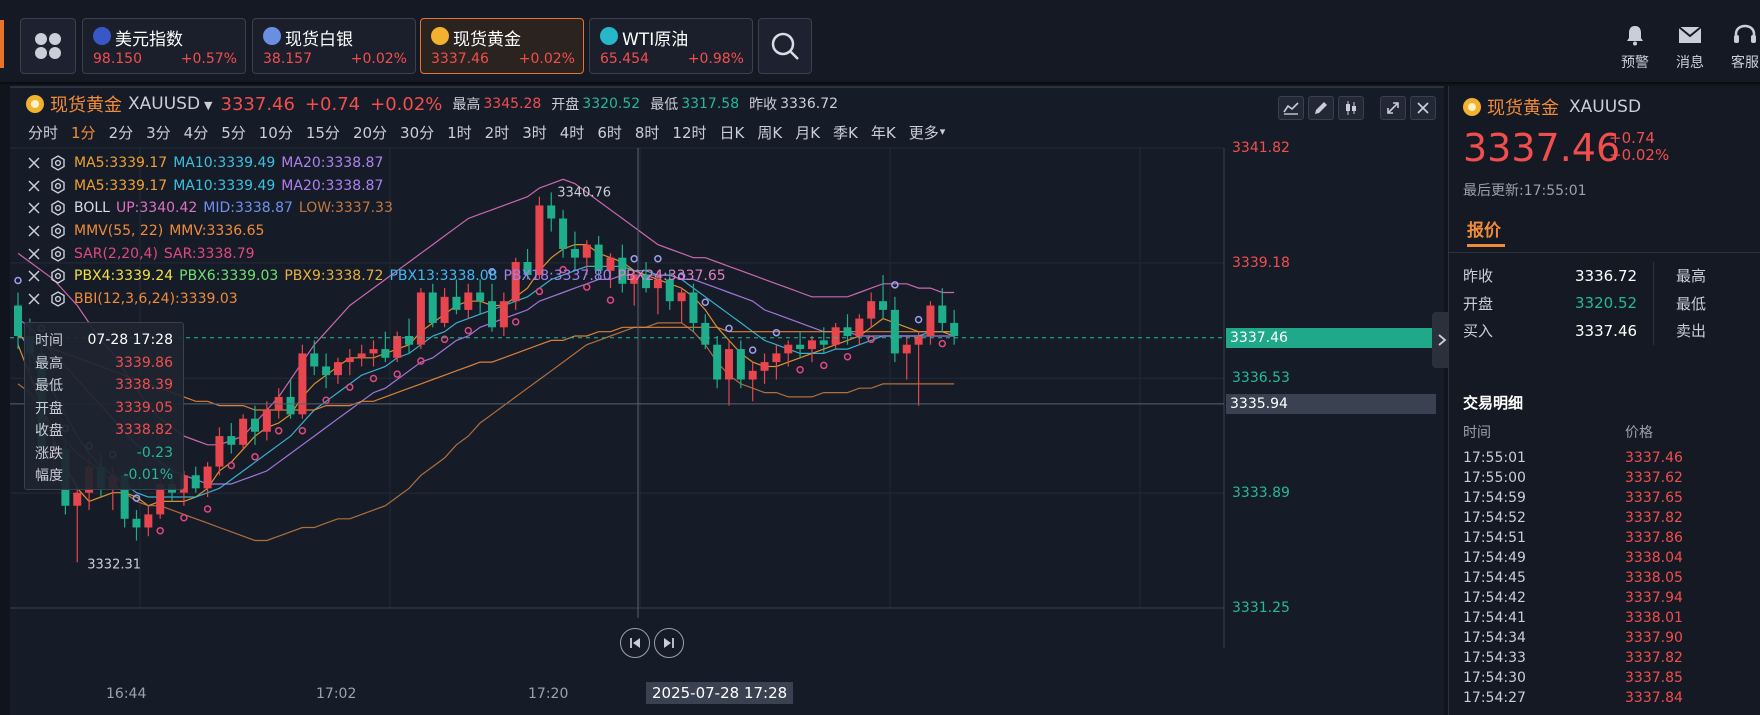 Image resolution: width=1760 pixels, height=715 pixels. Describe the element at coordinates (1484, 228) in the screenshot. I see `tab-quote: 报价` at that location.